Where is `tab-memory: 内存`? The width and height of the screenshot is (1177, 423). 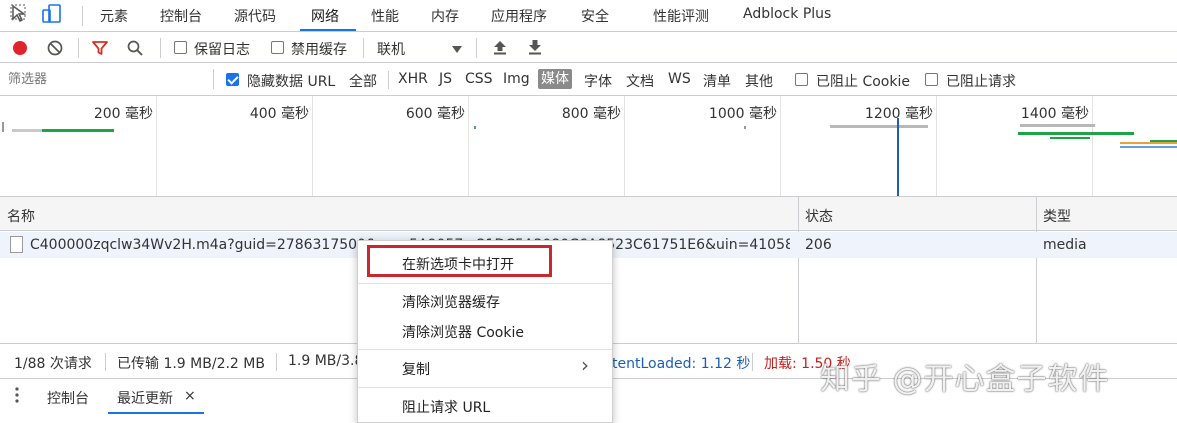 tab-memory: 内存 is located at coordinates (445, 16).